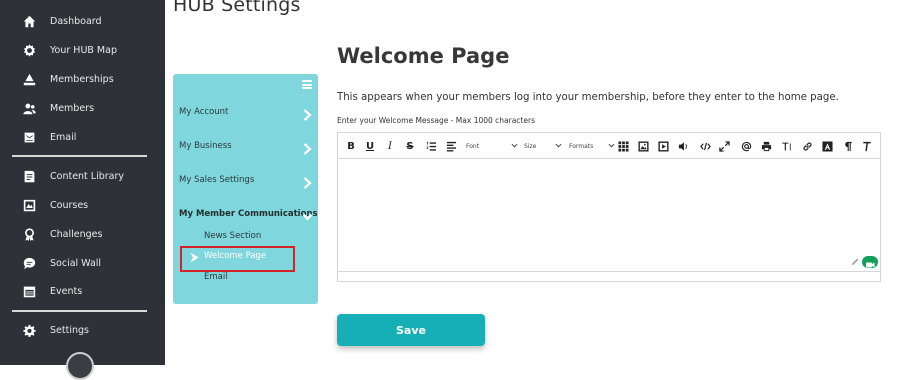 The height and width of the screenshot is (380, 920). What do you see at coordinates (855, 261) in the screenshot?
I see `pen-icon` at bounding box center [855, 261].